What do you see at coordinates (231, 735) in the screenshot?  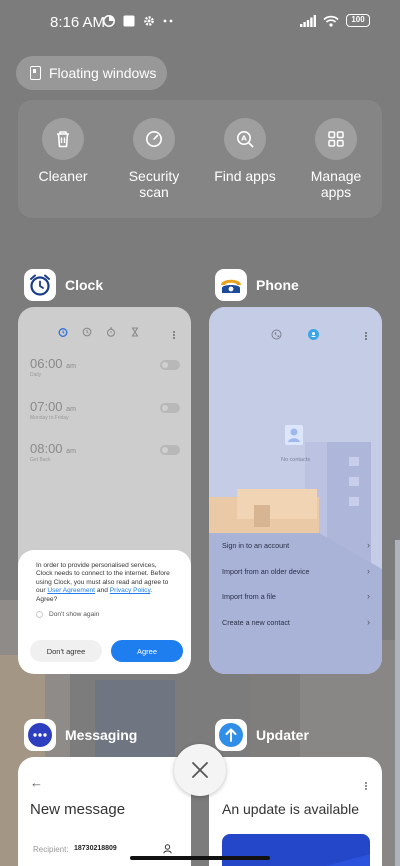 I see `updater-app-icon` at bounding box center [231, 735].